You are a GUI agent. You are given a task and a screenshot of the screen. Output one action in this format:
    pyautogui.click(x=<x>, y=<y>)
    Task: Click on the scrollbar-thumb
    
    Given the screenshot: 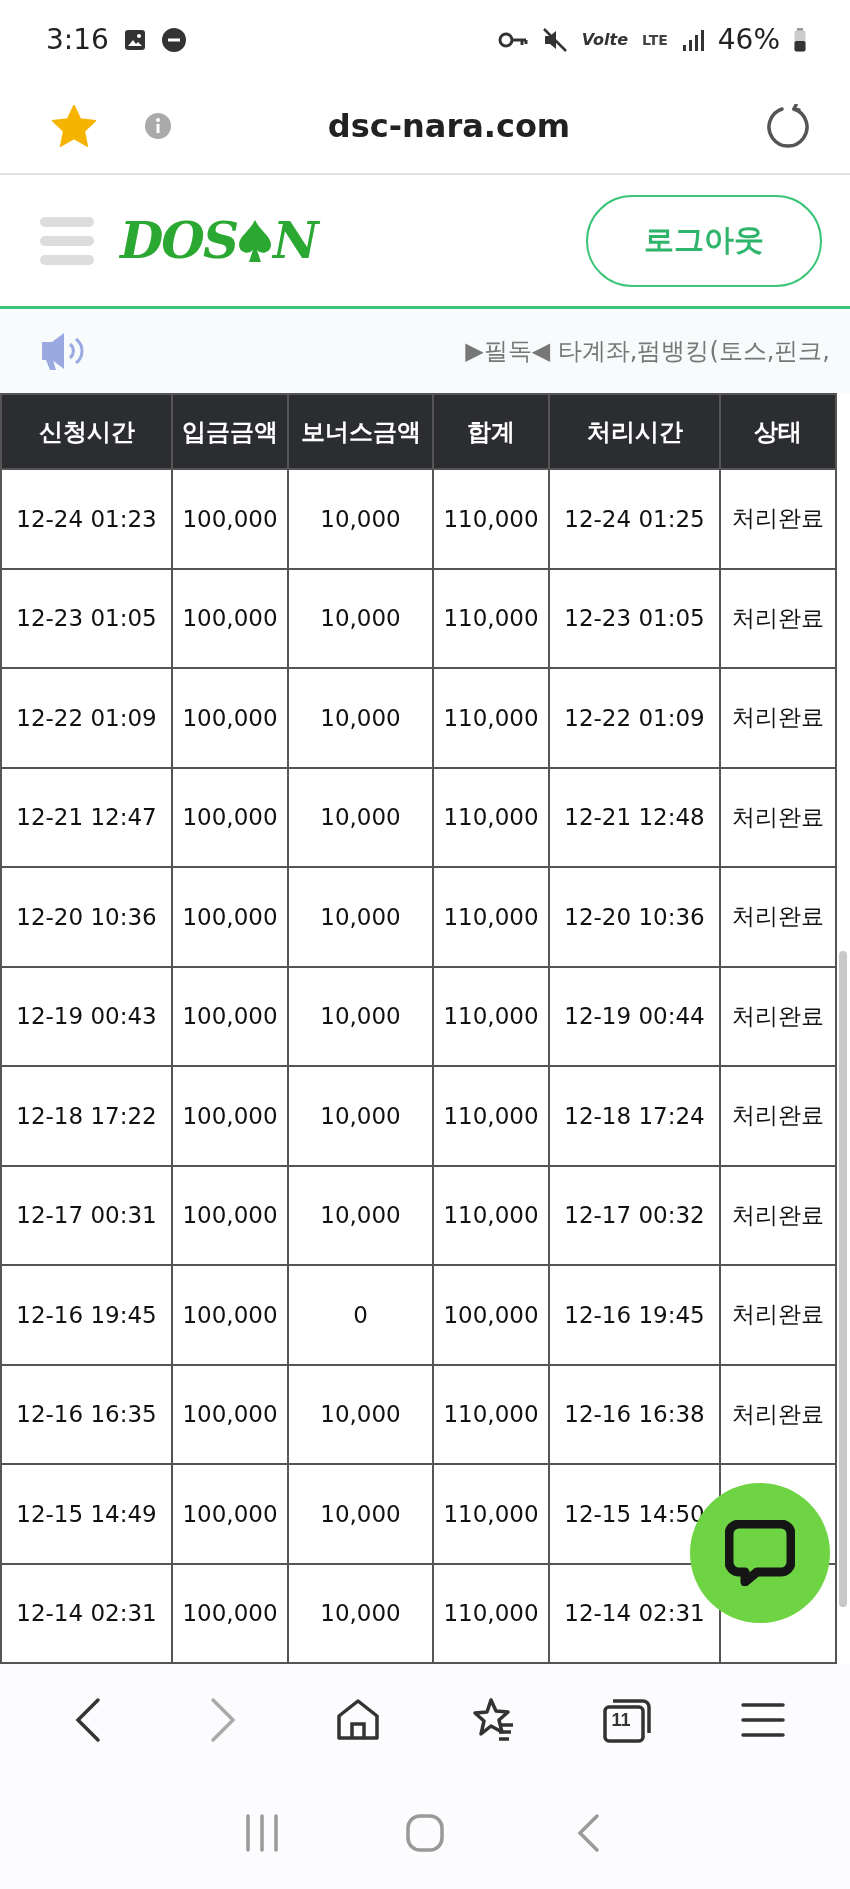 What is the action you would take?
    pyautogui.click(x=843, y=1279)
    